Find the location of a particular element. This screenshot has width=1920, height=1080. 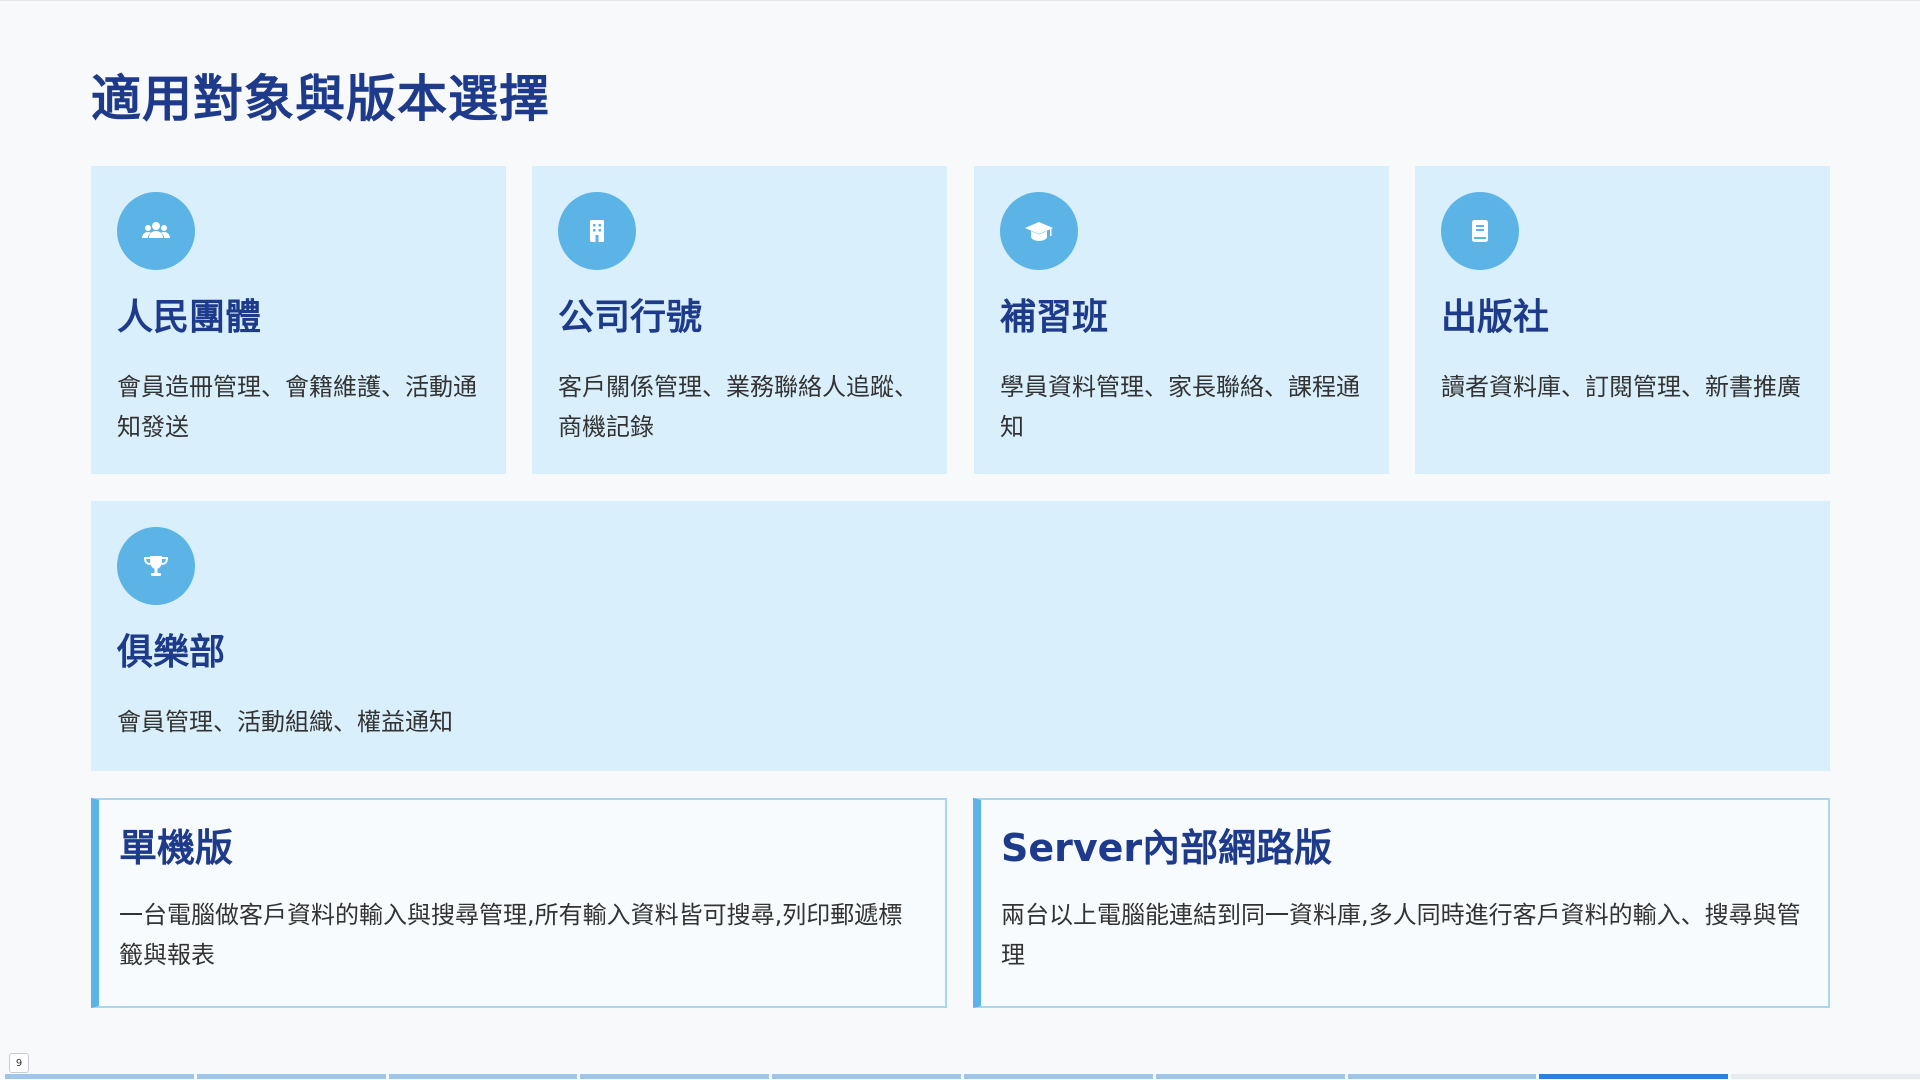

page-title: 適用對象與版本選擇 is located at coordinates (320, 99).